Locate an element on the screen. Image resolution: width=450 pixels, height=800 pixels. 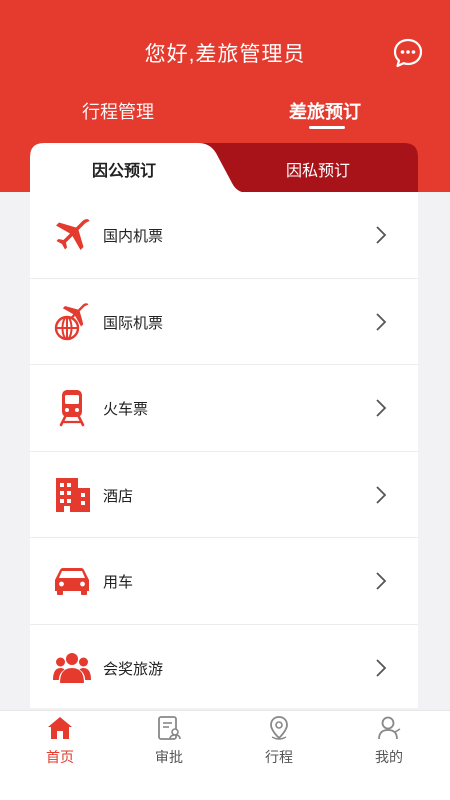
page-title: 您好,差旅管理员 is located at coordinates (225, 54).